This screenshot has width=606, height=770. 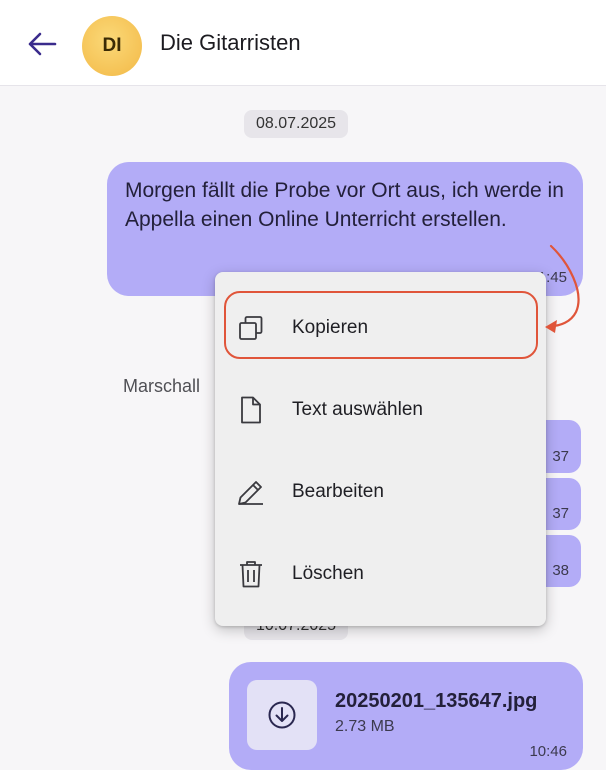 What do you see at coordinates (251, 574) in the screenshot?
I see `trash-icon` at bounding box center [251, 574].